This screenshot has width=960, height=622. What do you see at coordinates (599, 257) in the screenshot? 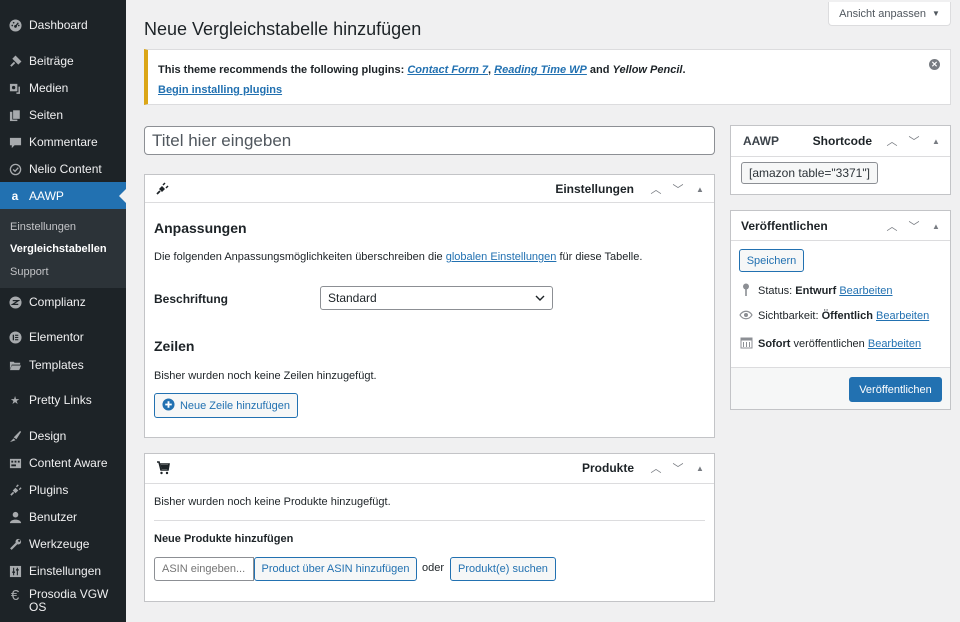
I see `description-text-end: für diese Tabelle.` at bounding box center [599, 257].